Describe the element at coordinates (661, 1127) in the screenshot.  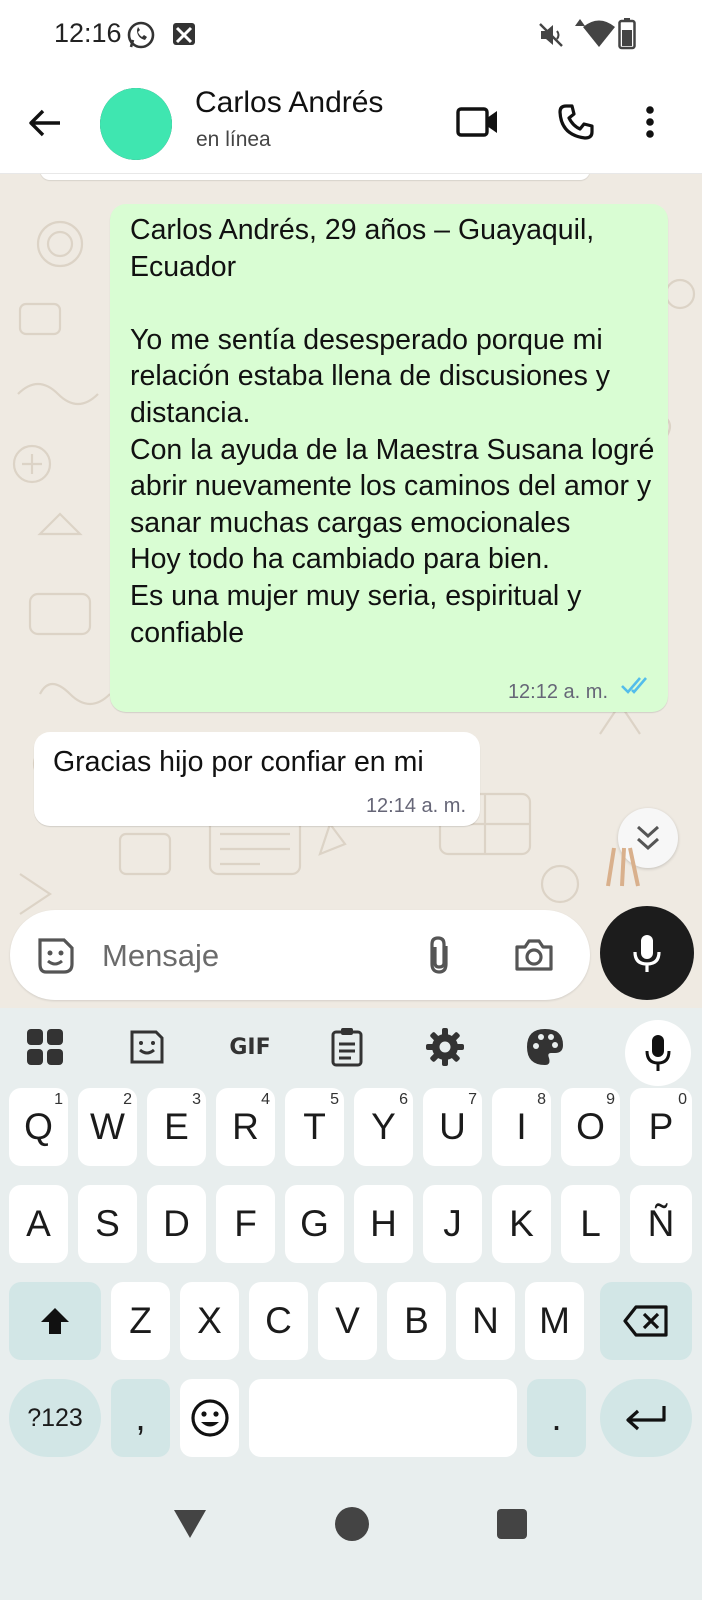
I see `key-p: P0` at that location.